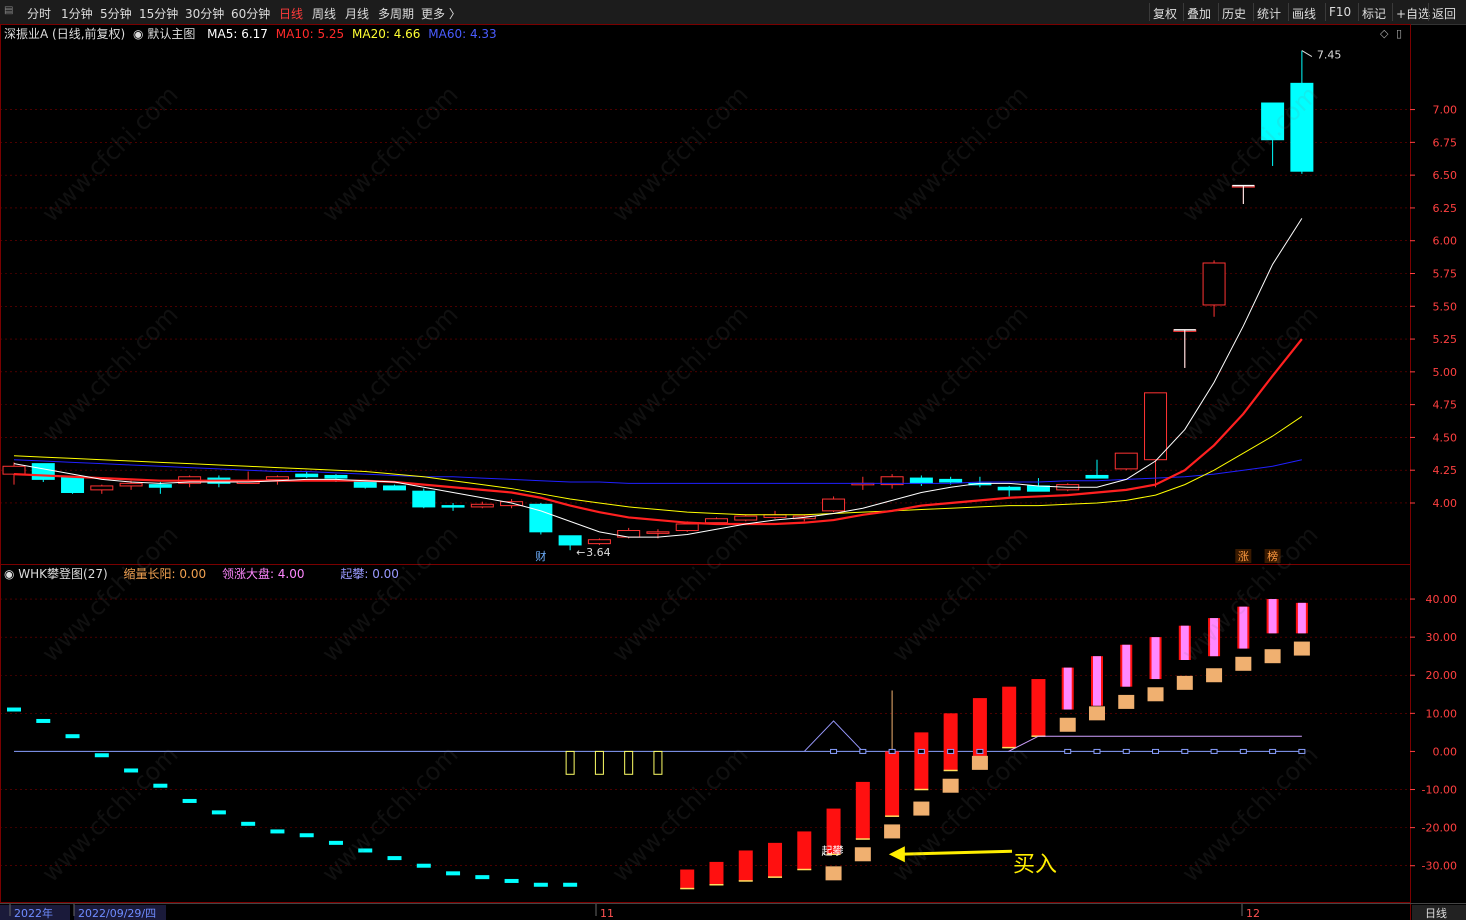 The image size is (1466, 920). What do you see at coordinates (1035, 865) in the screenshot?
I see `buy-label: 买入` at bounding box center [1035, 865].